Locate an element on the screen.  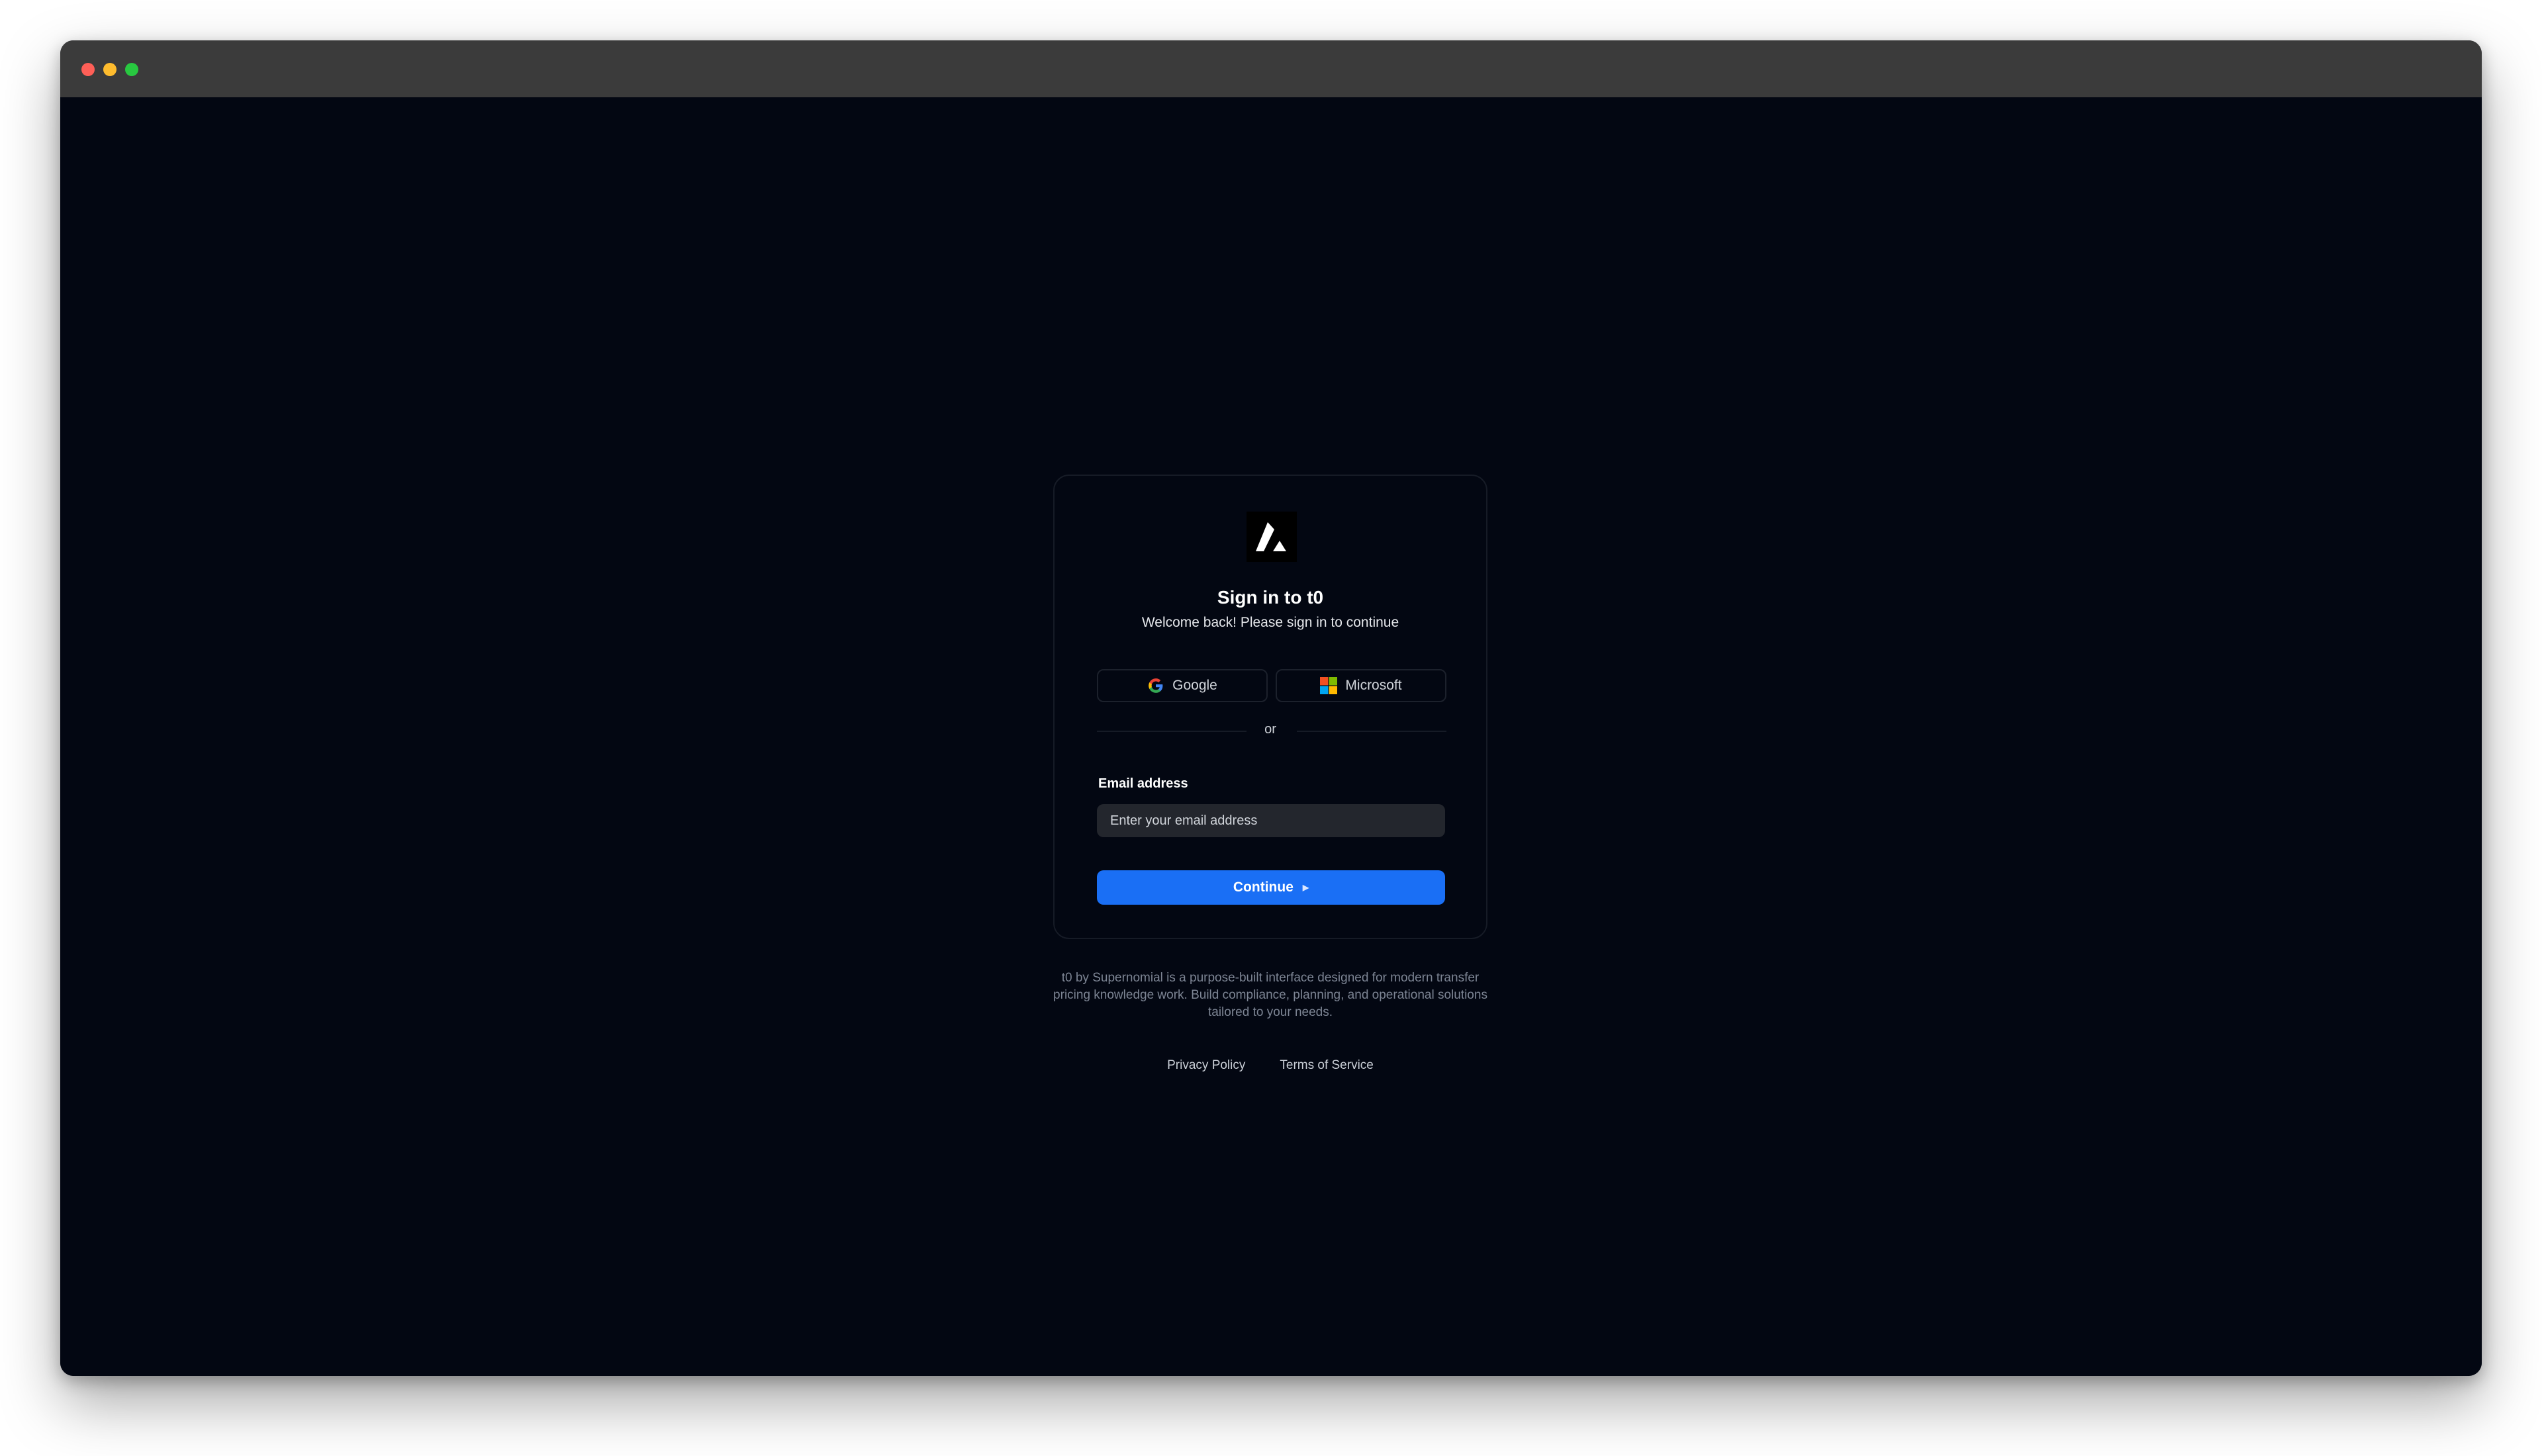
triangle-logo-icon is located at coordinates (1272, 537).